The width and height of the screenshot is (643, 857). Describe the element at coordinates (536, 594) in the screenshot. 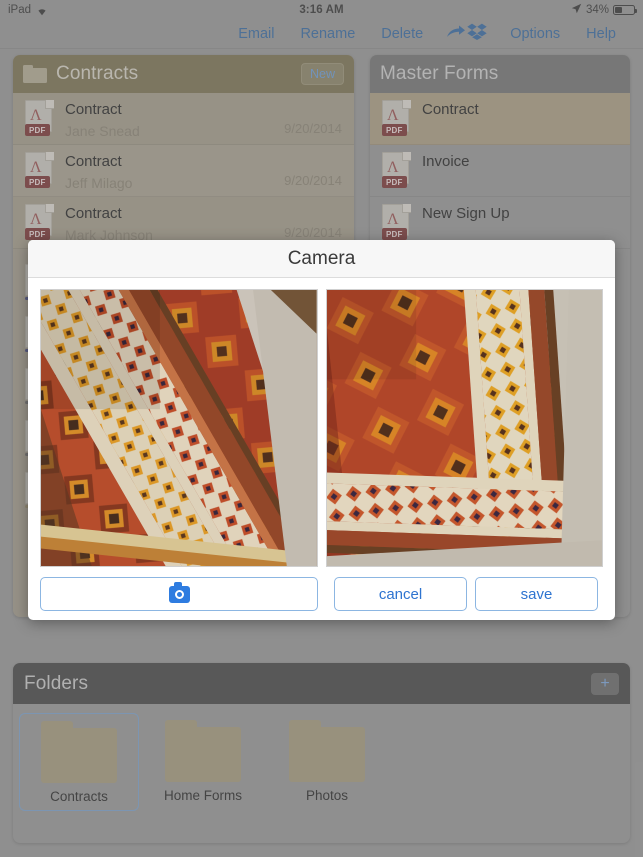

I see `save-button: save` at that location.